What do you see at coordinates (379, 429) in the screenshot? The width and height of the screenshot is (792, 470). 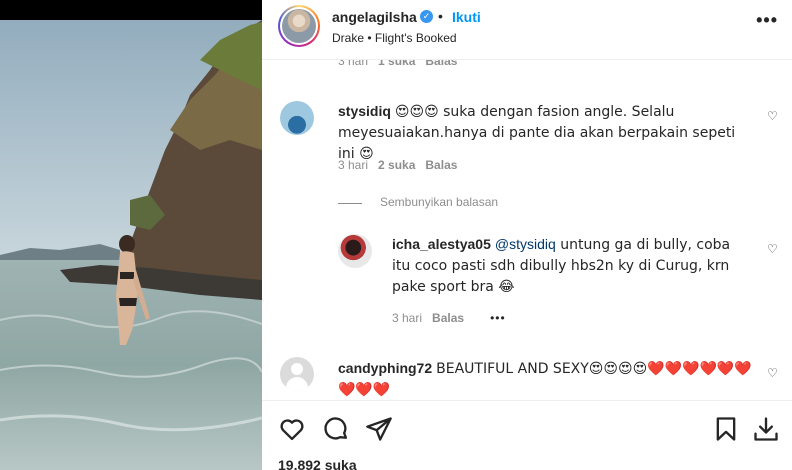 I see `share-icon` at bounding box center [379, 429].